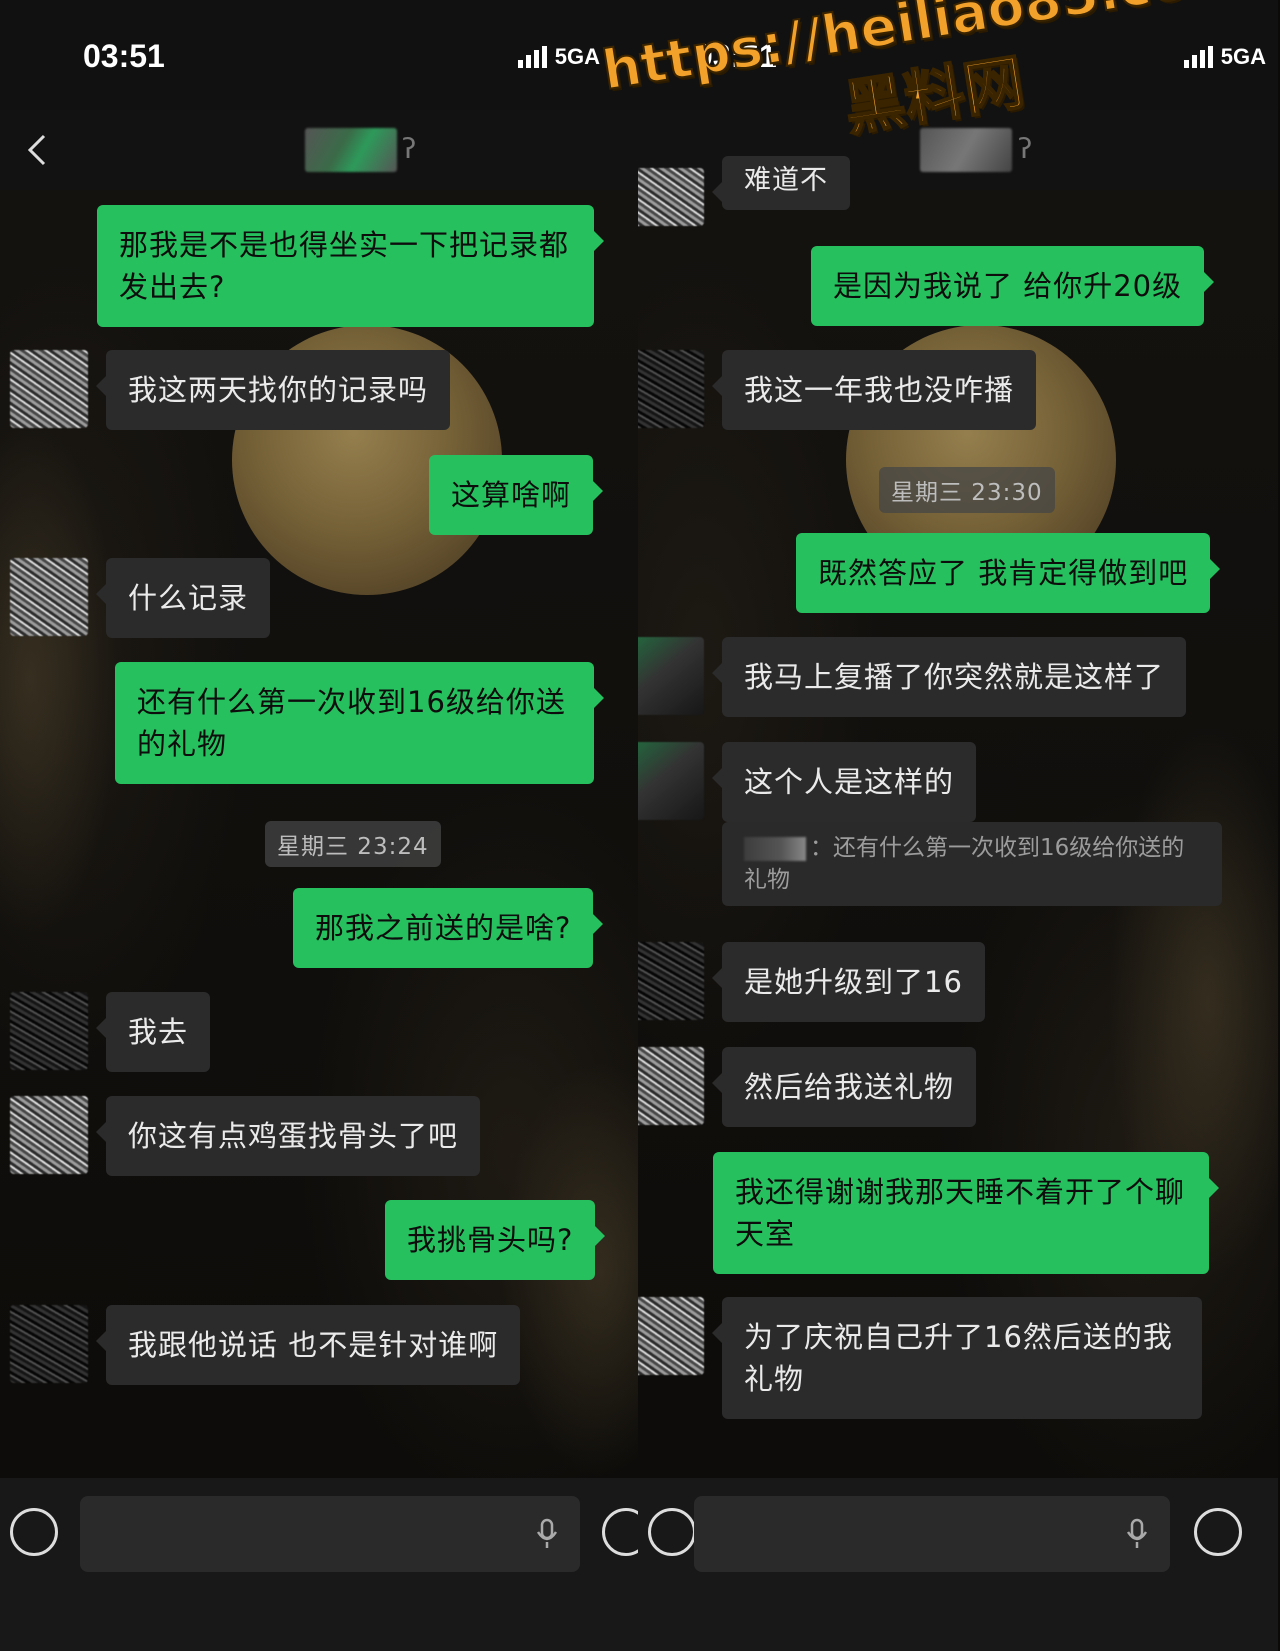  I want to click on reed-background, so click(60, 680).